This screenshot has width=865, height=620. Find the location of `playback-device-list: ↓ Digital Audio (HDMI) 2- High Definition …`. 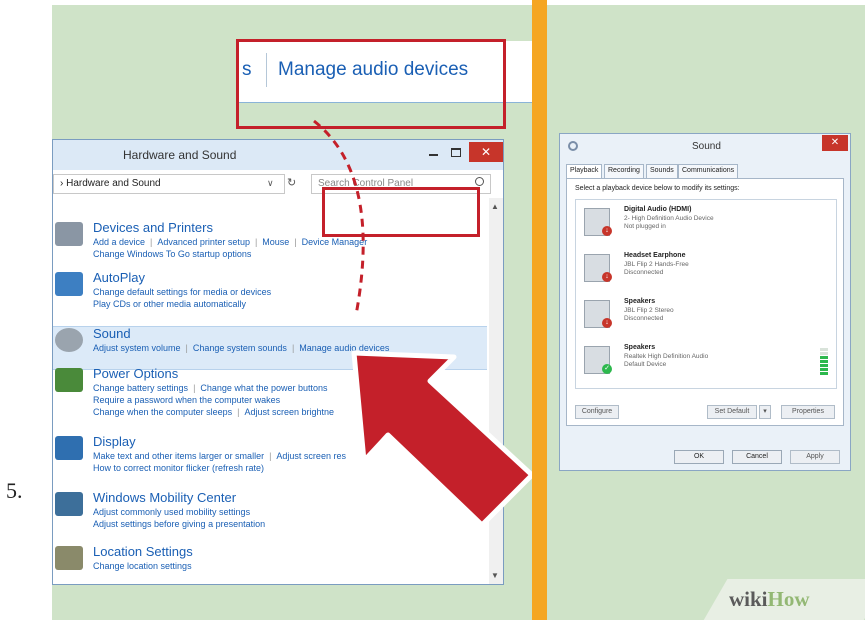

playback-device-list: ↓ Digital Audio (HDMI) 2- High Definition … is located at coordinates (706, 294).